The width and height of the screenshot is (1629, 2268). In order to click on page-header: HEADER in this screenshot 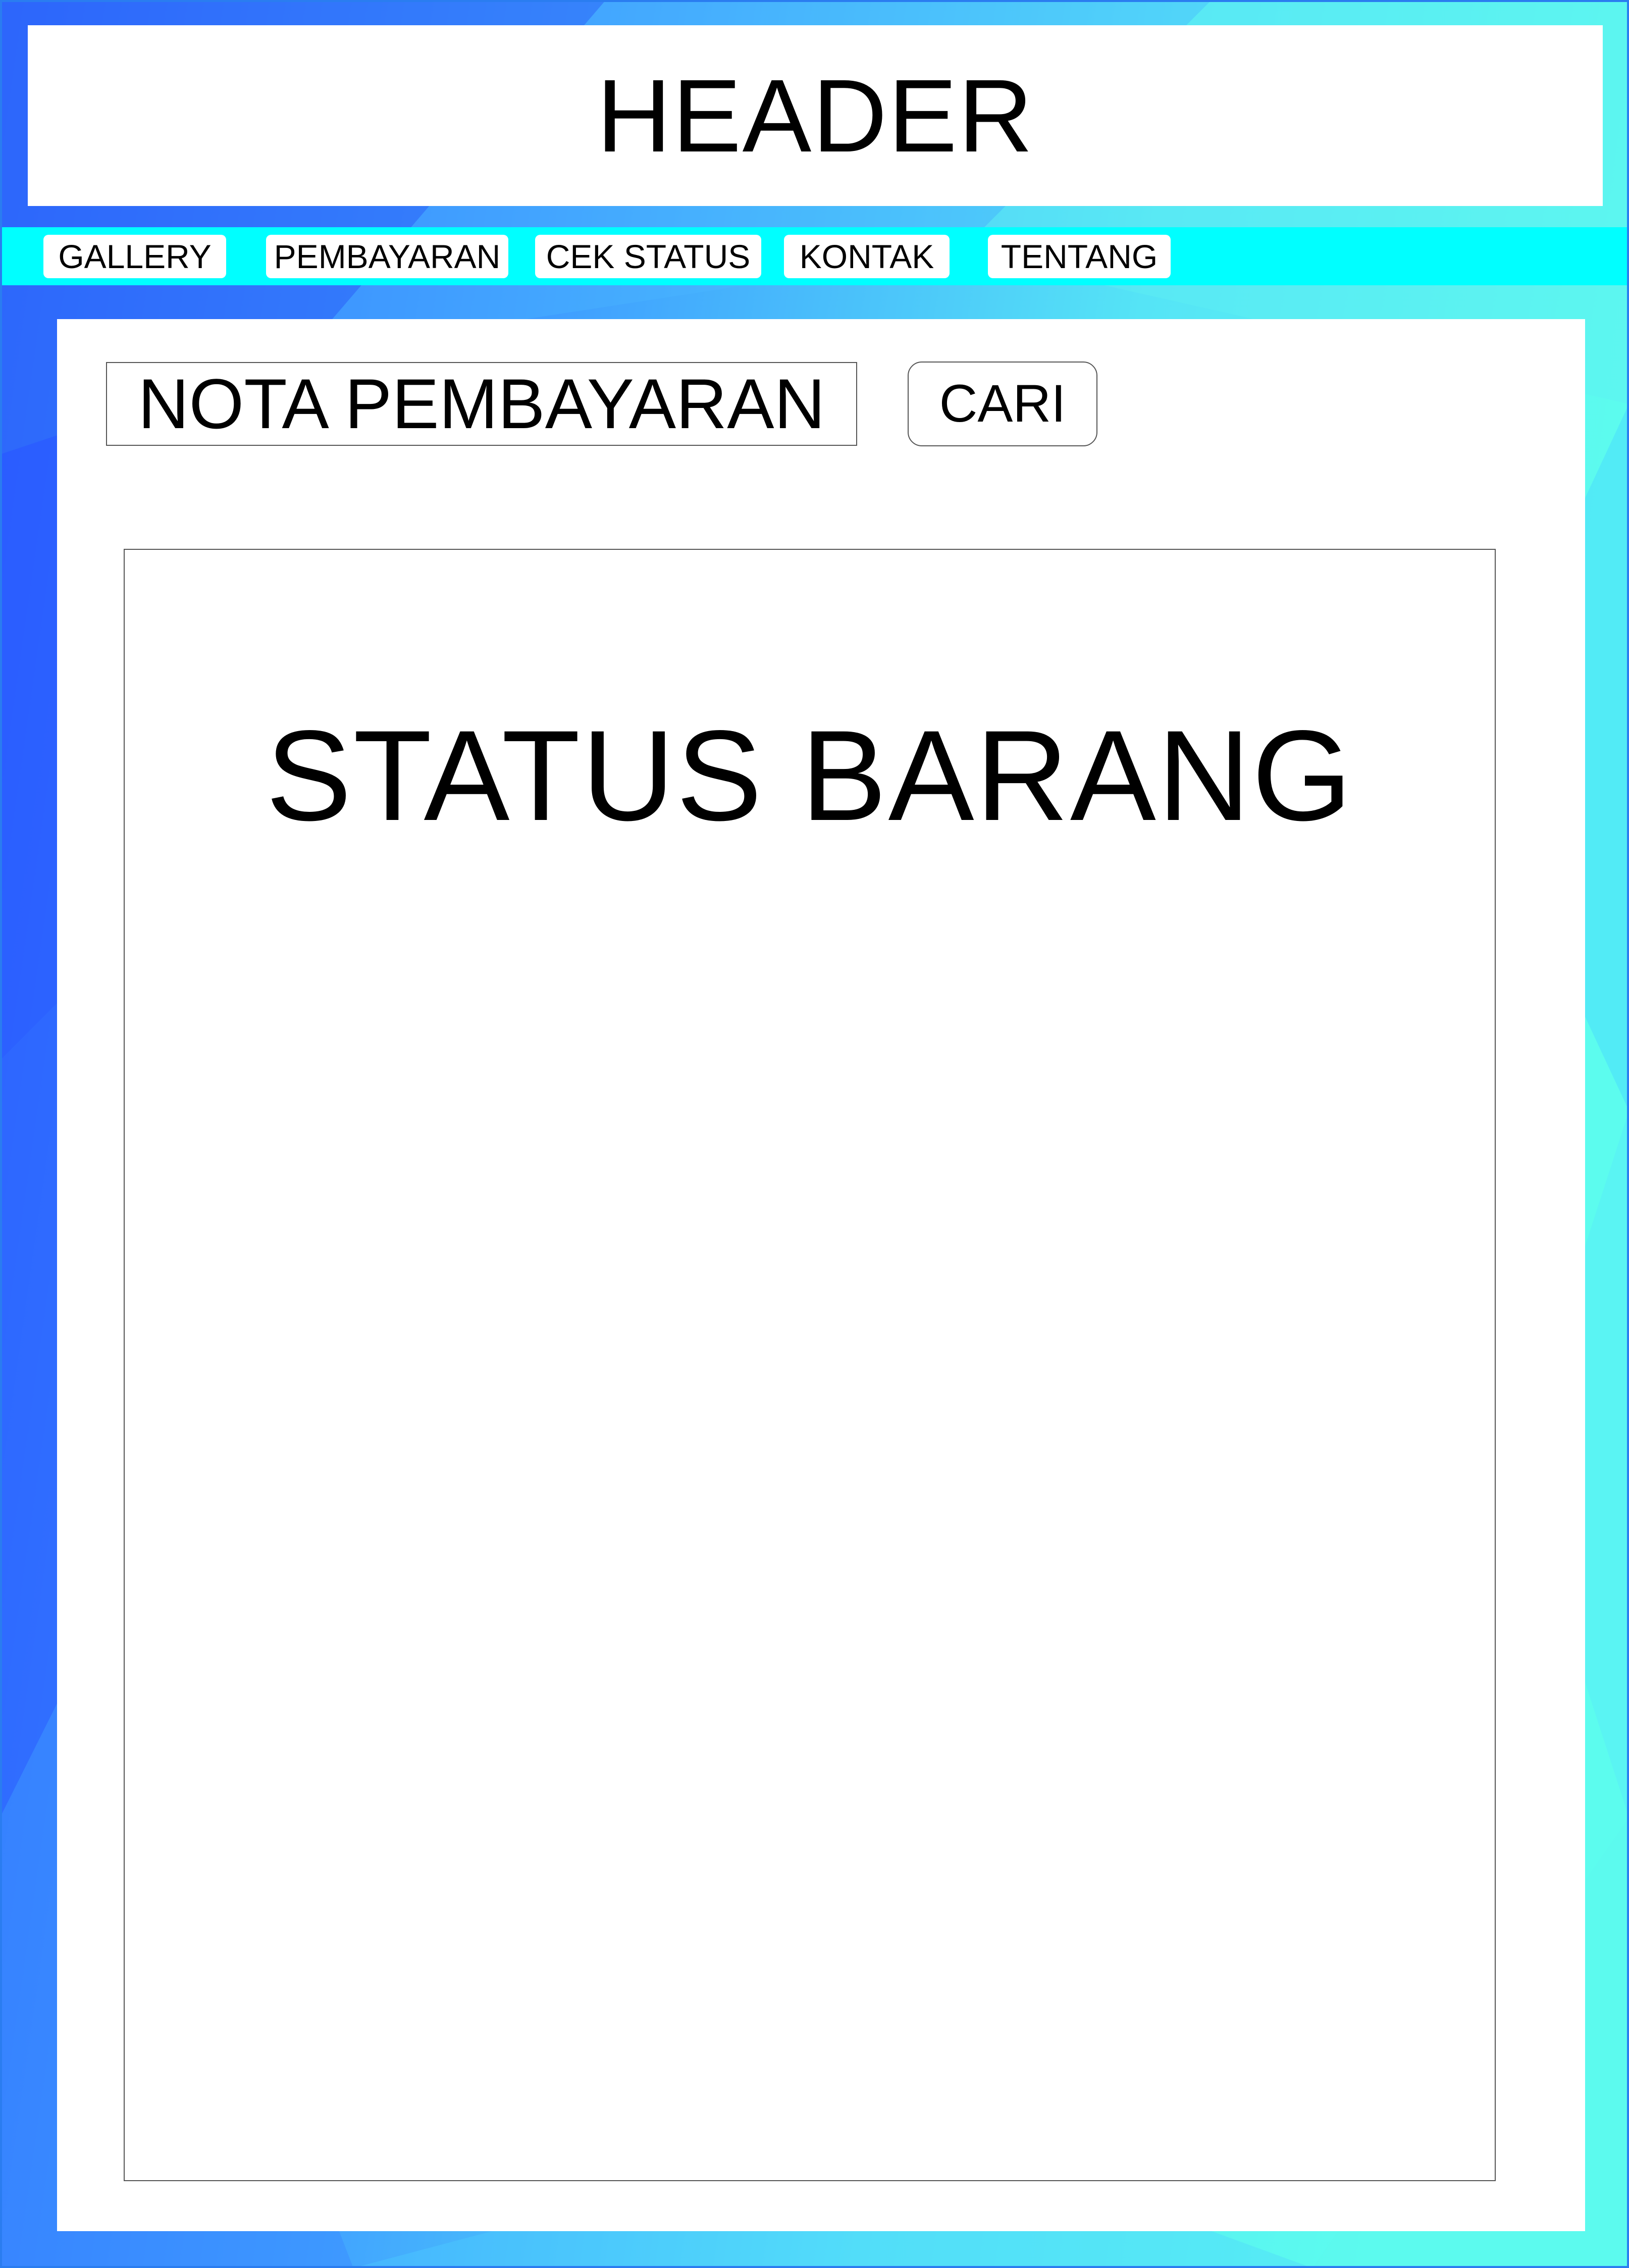, I will do `click(815, 116)`.